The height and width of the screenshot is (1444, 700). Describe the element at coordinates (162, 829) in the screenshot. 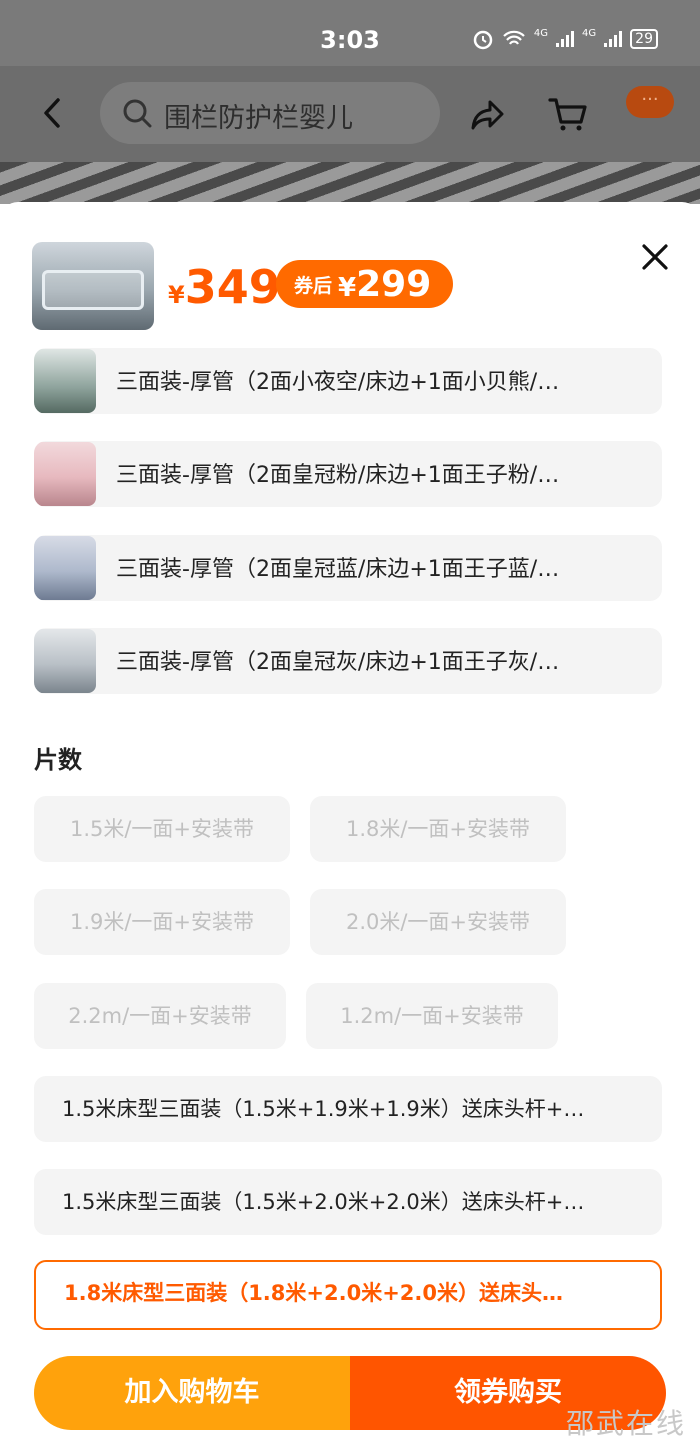

I see `piece-option-disabled: 1.5米/一面+安装带` at that location.